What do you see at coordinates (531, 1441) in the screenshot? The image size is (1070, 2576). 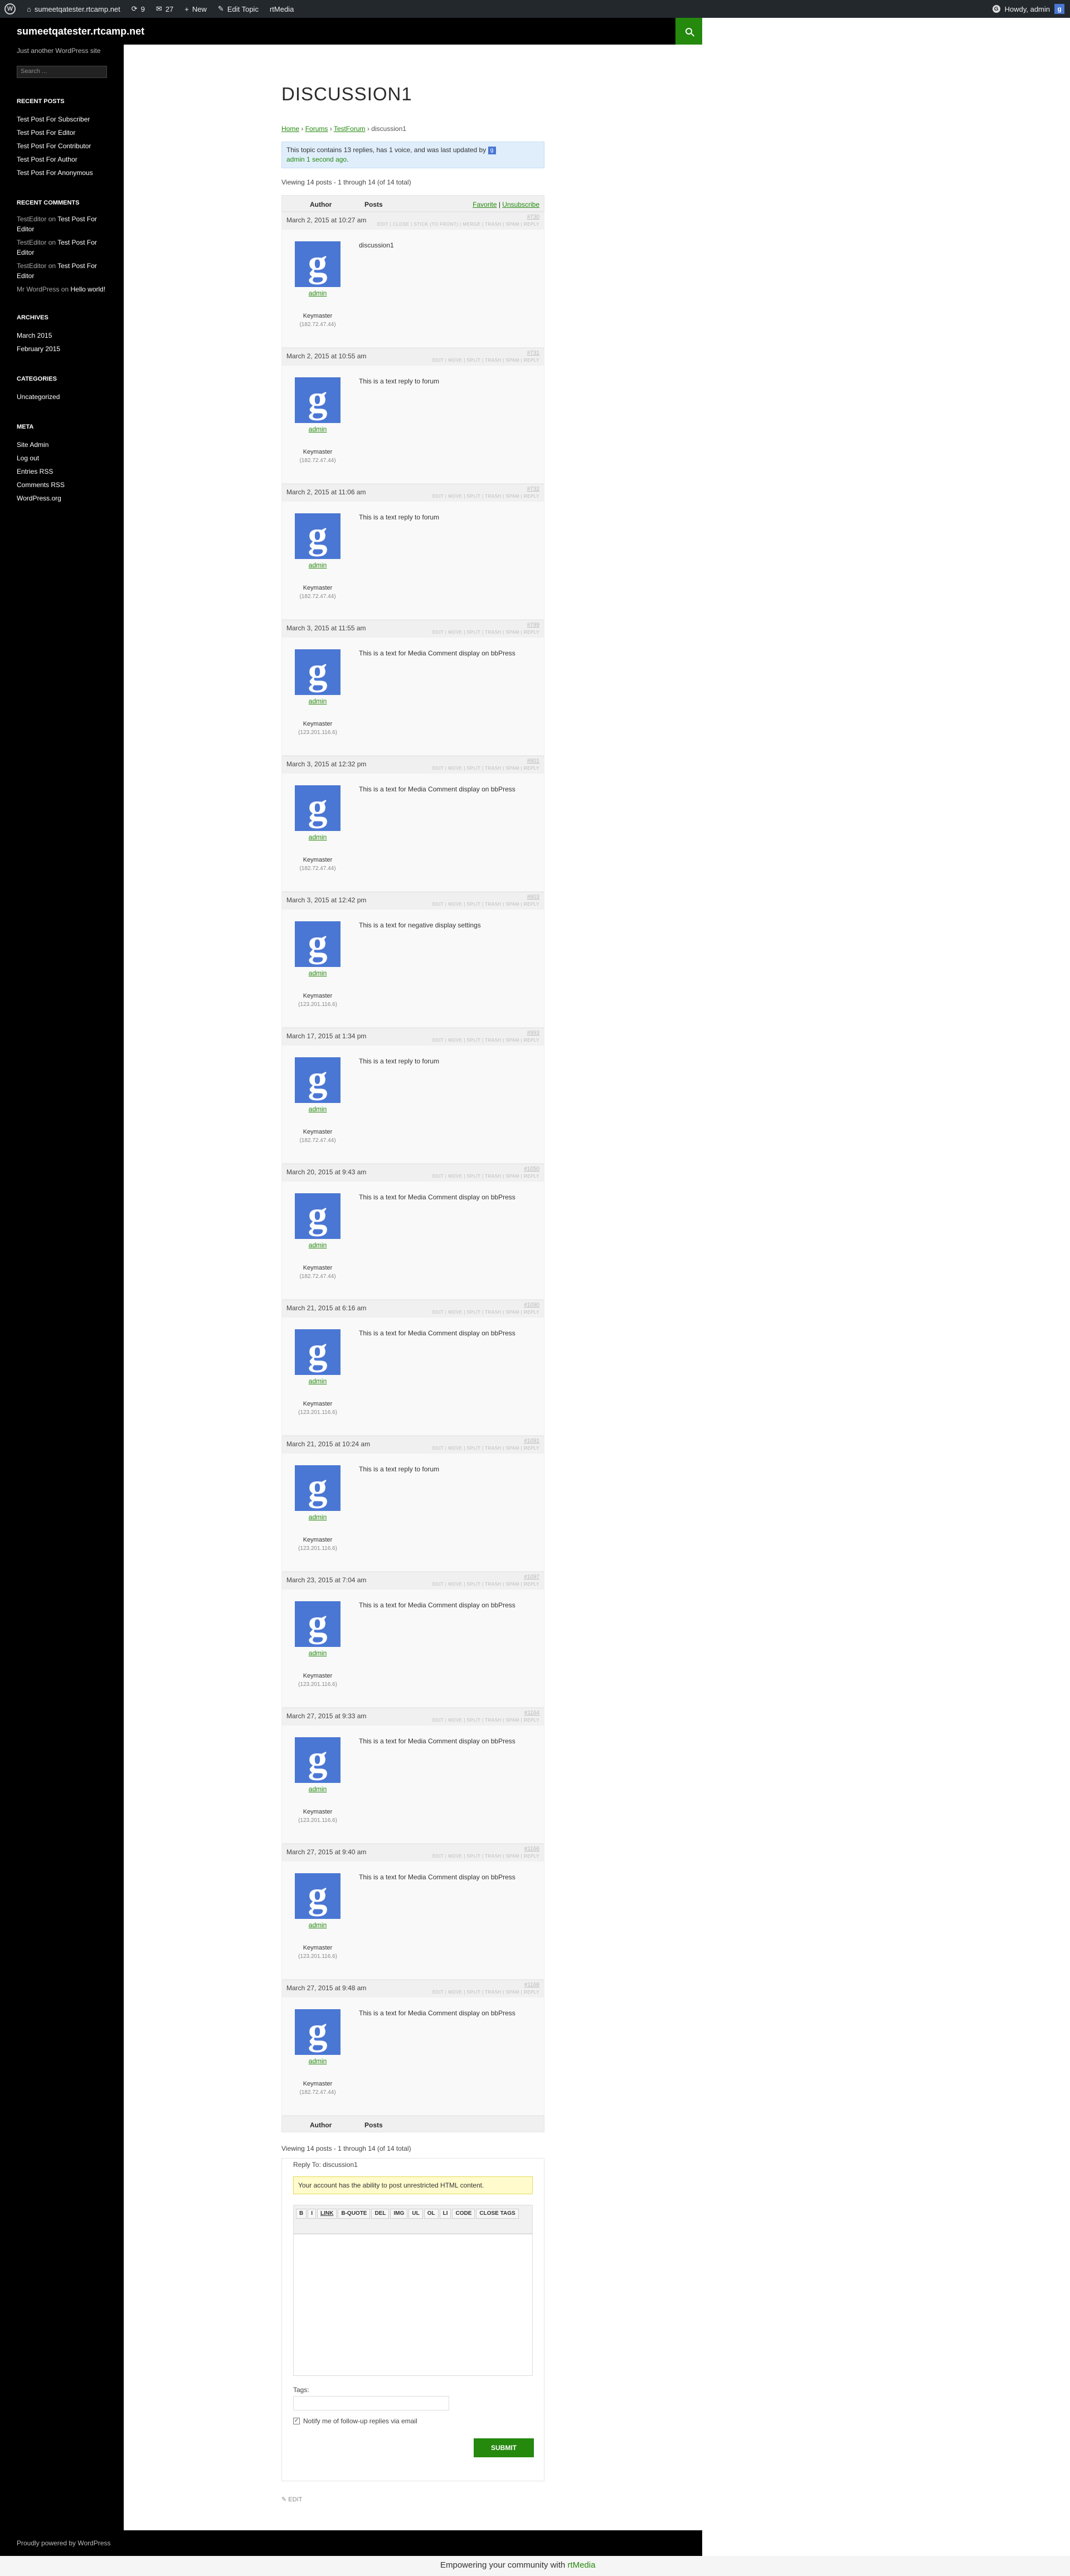 I see `reply-permalink: #1091` at bounding box center [531, 1441].